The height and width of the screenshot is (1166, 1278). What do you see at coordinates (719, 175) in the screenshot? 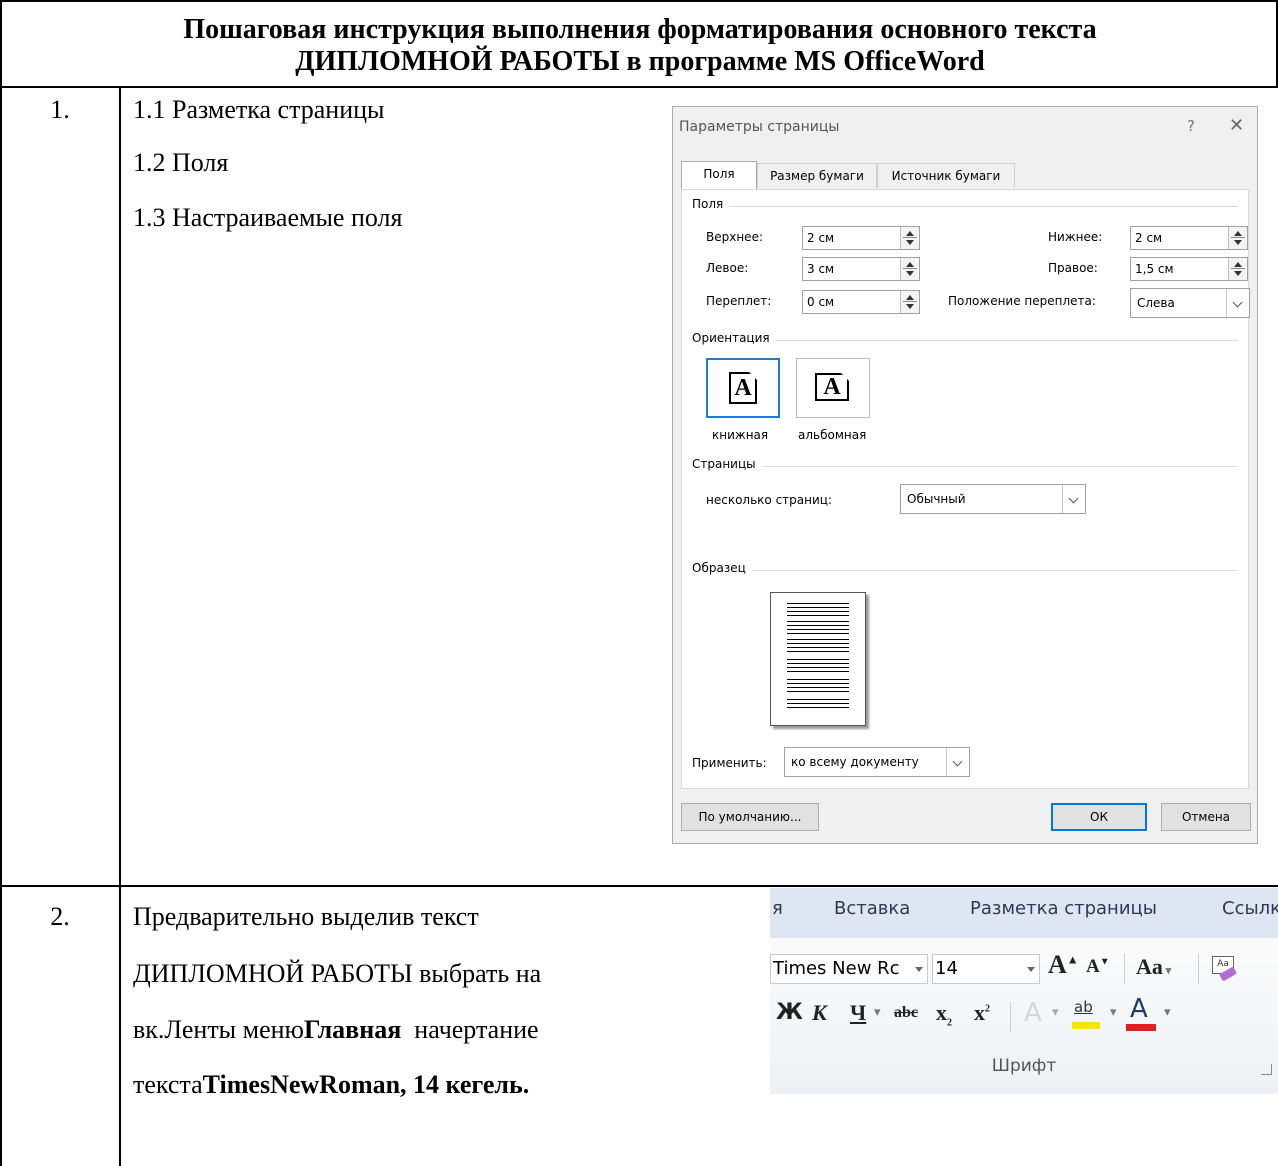
I see `tab-margins: Поля` at bounding box center [719, 175].